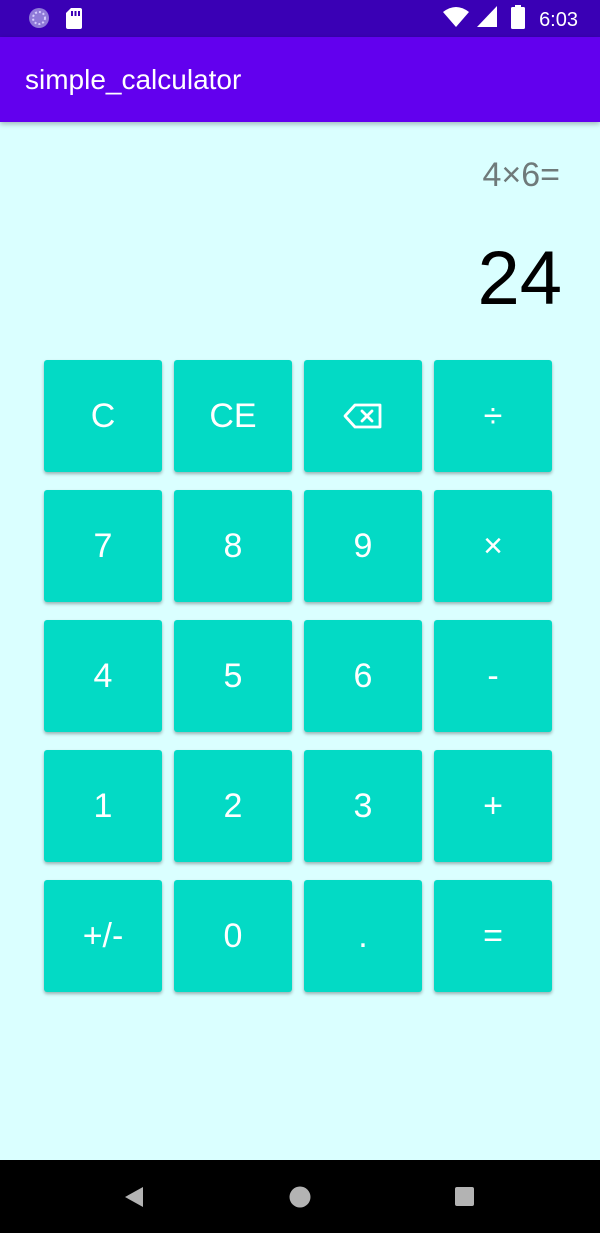 This screenshot has width=600, height=1233. I want to click on back-icon, so click(134, 1199).